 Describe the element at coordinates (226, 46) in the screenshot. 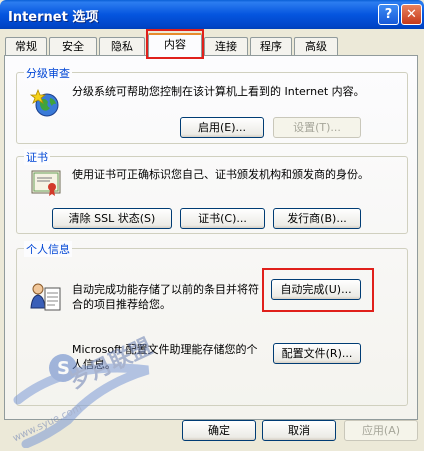

I see `tab-connections: 连接` at that location.